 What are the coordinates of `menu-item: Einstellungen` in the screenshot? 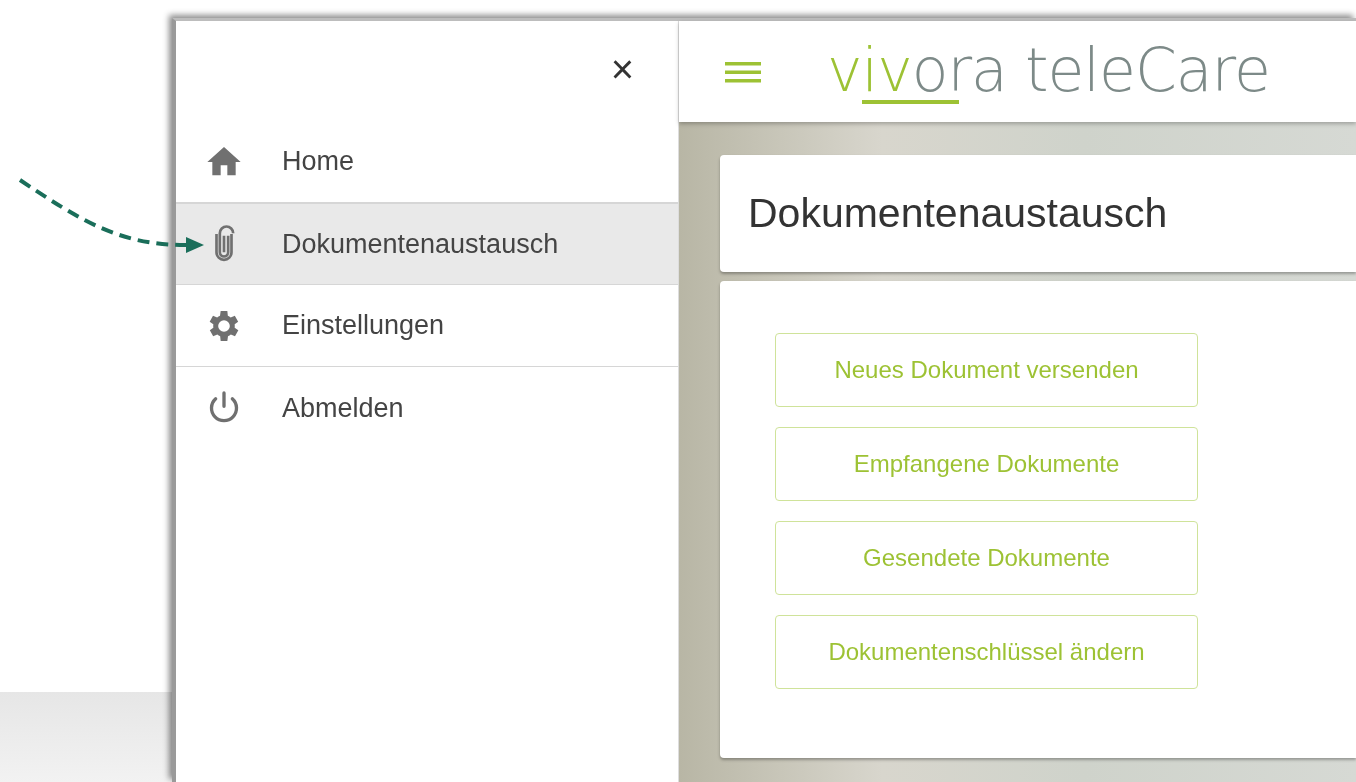 It's located at (427, 326).